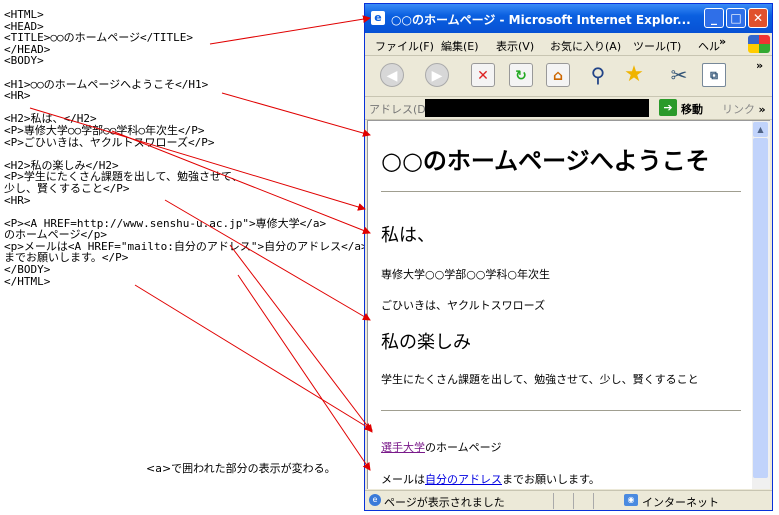 This screenshot has width=779, height=515. I want to click on menu-view: 表示(V), so click(515, 46).